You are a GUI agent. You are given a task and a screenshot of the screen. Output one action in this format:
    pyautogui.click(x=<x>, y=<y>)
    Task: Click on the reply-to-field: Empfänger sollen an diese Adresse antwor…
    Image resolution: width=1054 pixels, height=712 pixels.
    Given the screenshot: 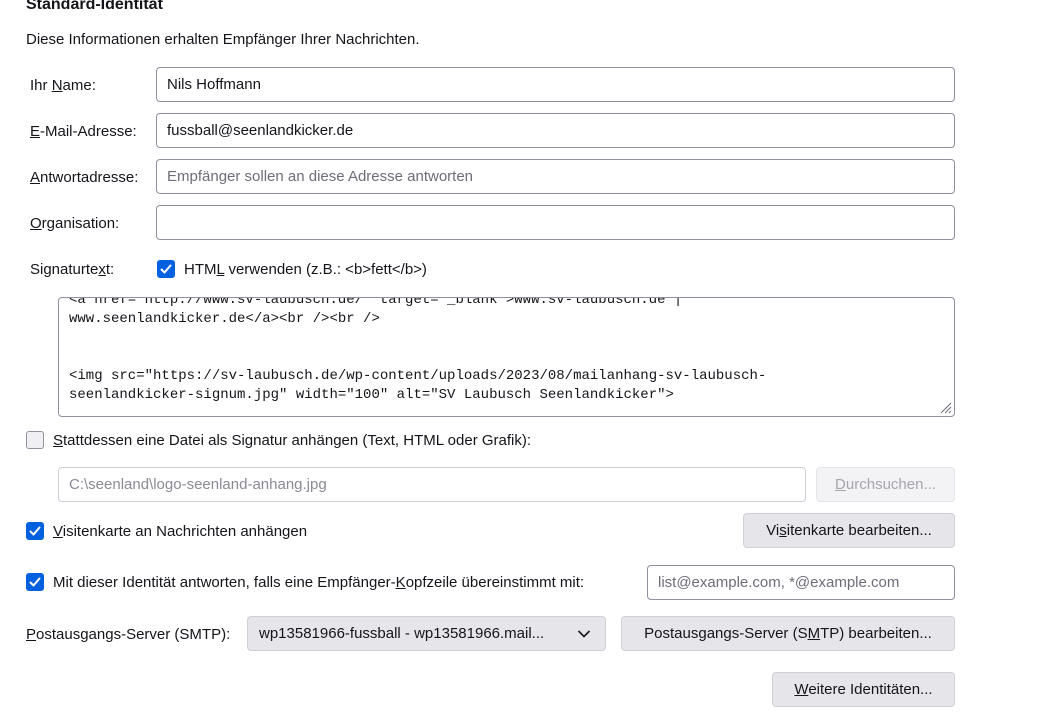 What is the action you would take?
    pyautogui.click(x=555, y=176)
    